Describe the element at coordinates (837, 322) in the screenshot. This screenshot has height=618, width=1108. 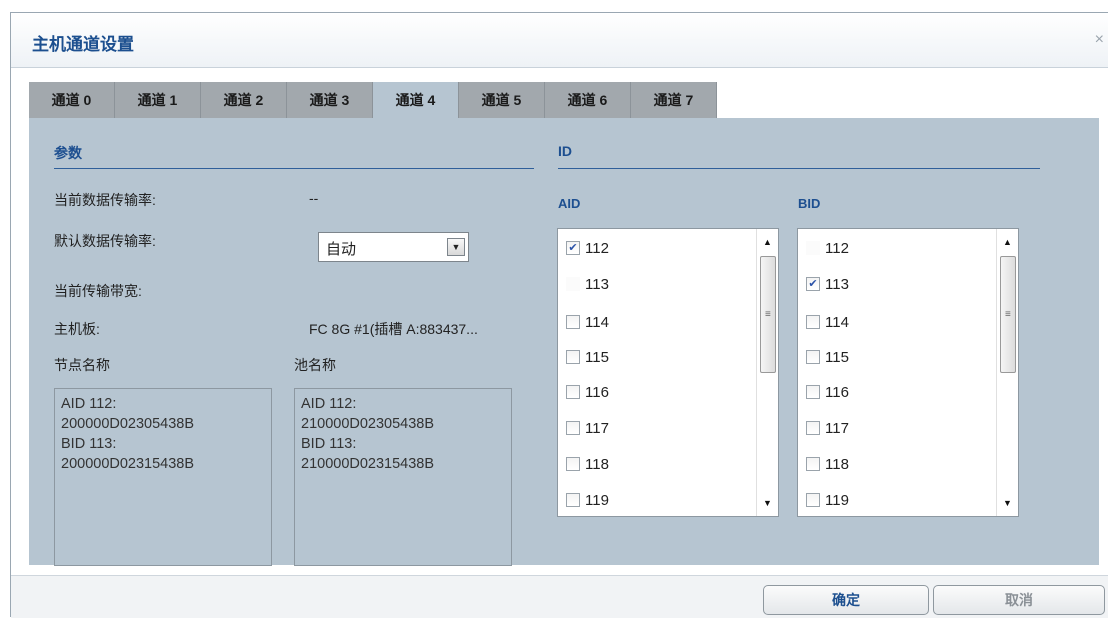
I see `bid-item-label: 114` at that location.